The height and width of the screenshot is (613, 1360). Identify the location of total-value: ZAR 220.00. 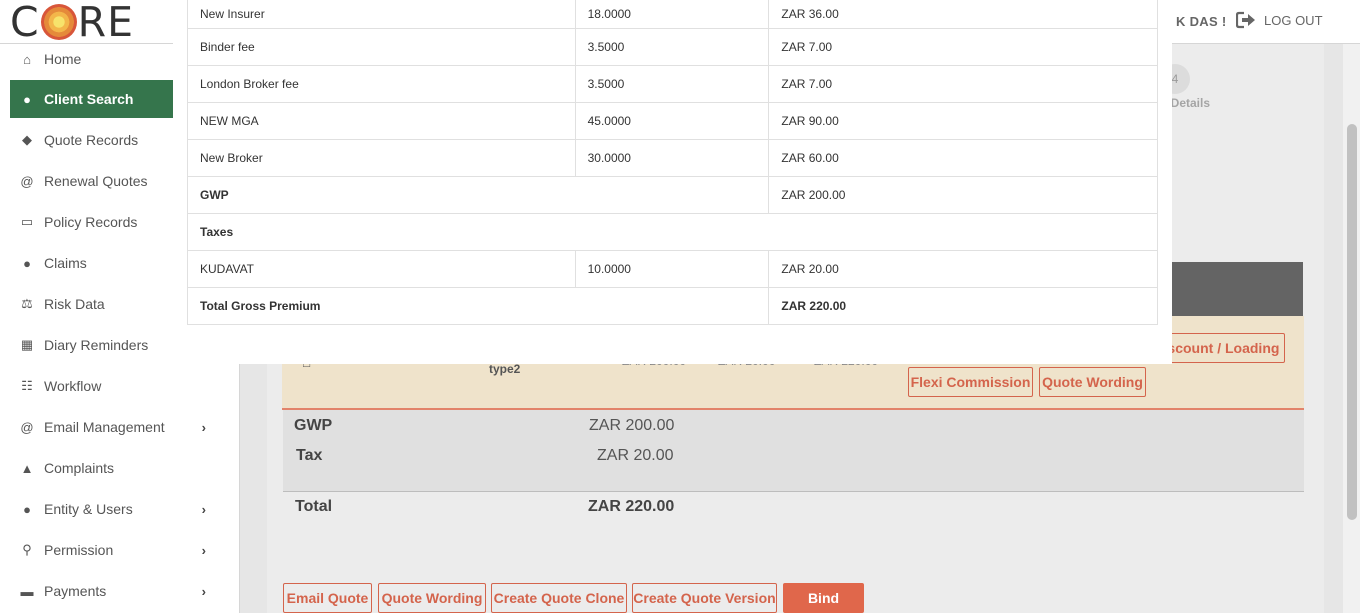
(631, 506).